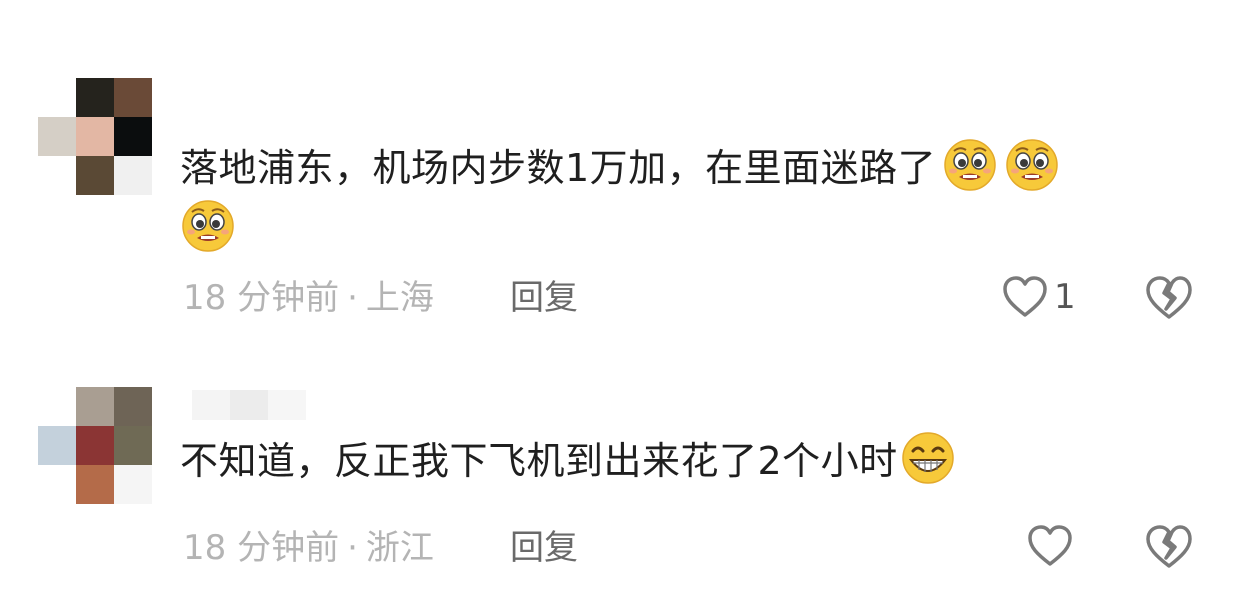 The height and width of the screenshot is (600, 1244). What do you see at coordinates (249, 405) in the screenshot?
I see `username-blurred` at bounding box center [249, 405].